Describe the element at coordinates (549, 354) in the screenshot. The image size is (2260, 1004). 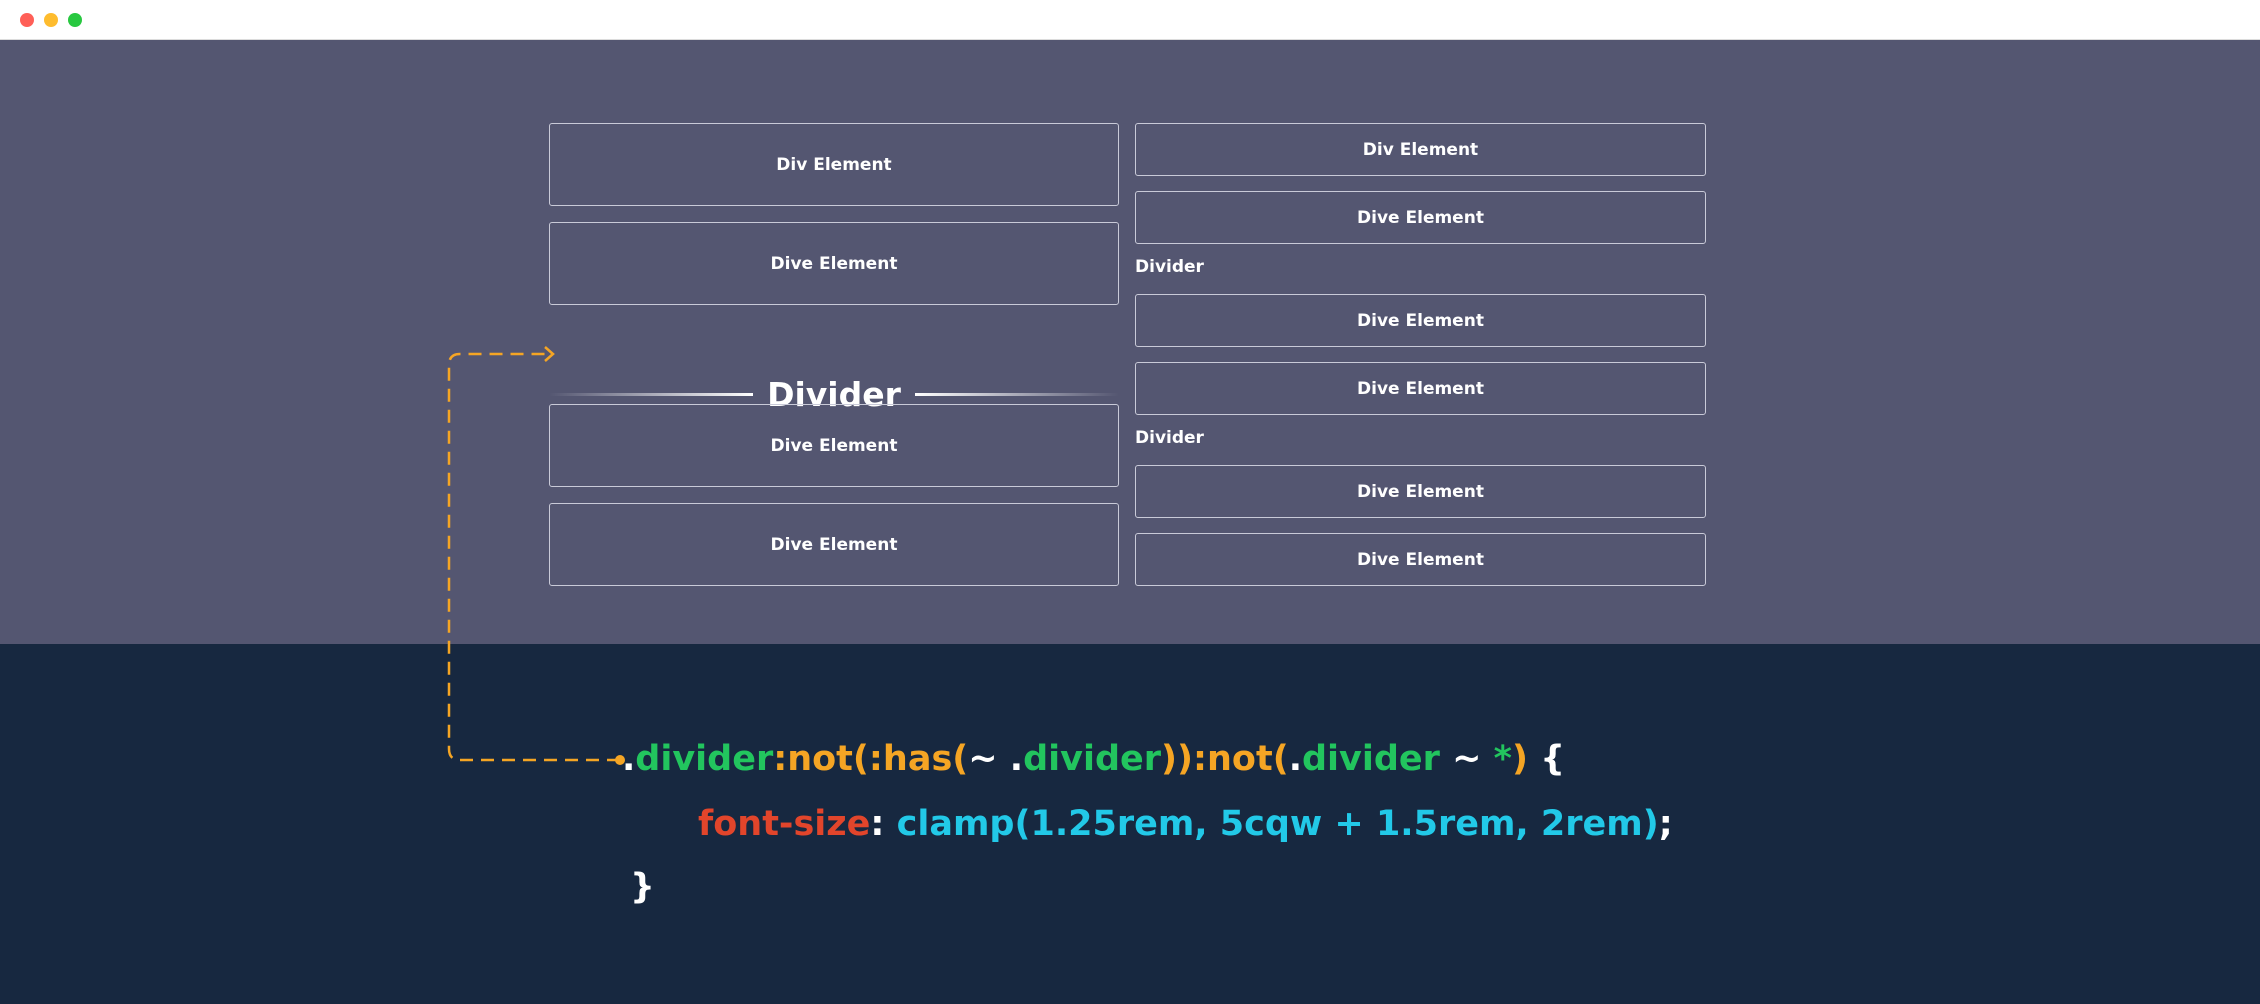
I see `arrow-head-icon` at that location.